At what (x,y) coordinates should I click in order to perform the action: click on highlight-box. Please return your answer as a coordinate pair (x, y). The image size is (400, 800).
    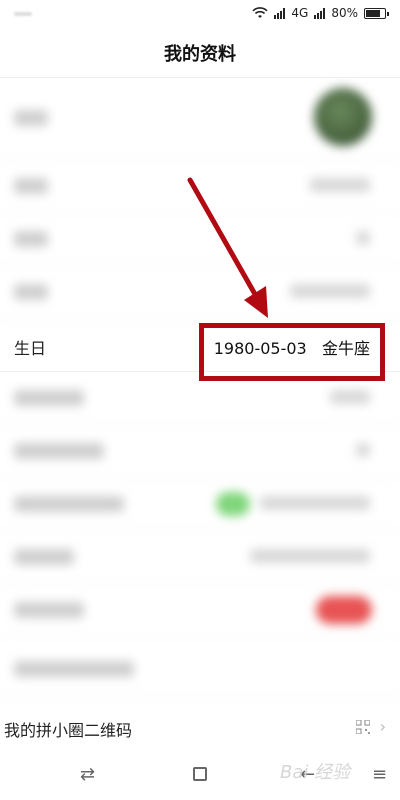
    Looking at the image, I should click on (292, 352).